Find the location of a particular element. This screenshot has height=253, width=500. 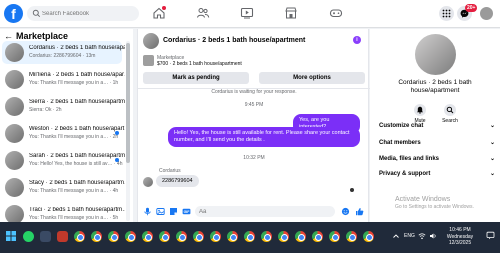

timestamp: 10:32 PM is located at coordinates (254, 158).